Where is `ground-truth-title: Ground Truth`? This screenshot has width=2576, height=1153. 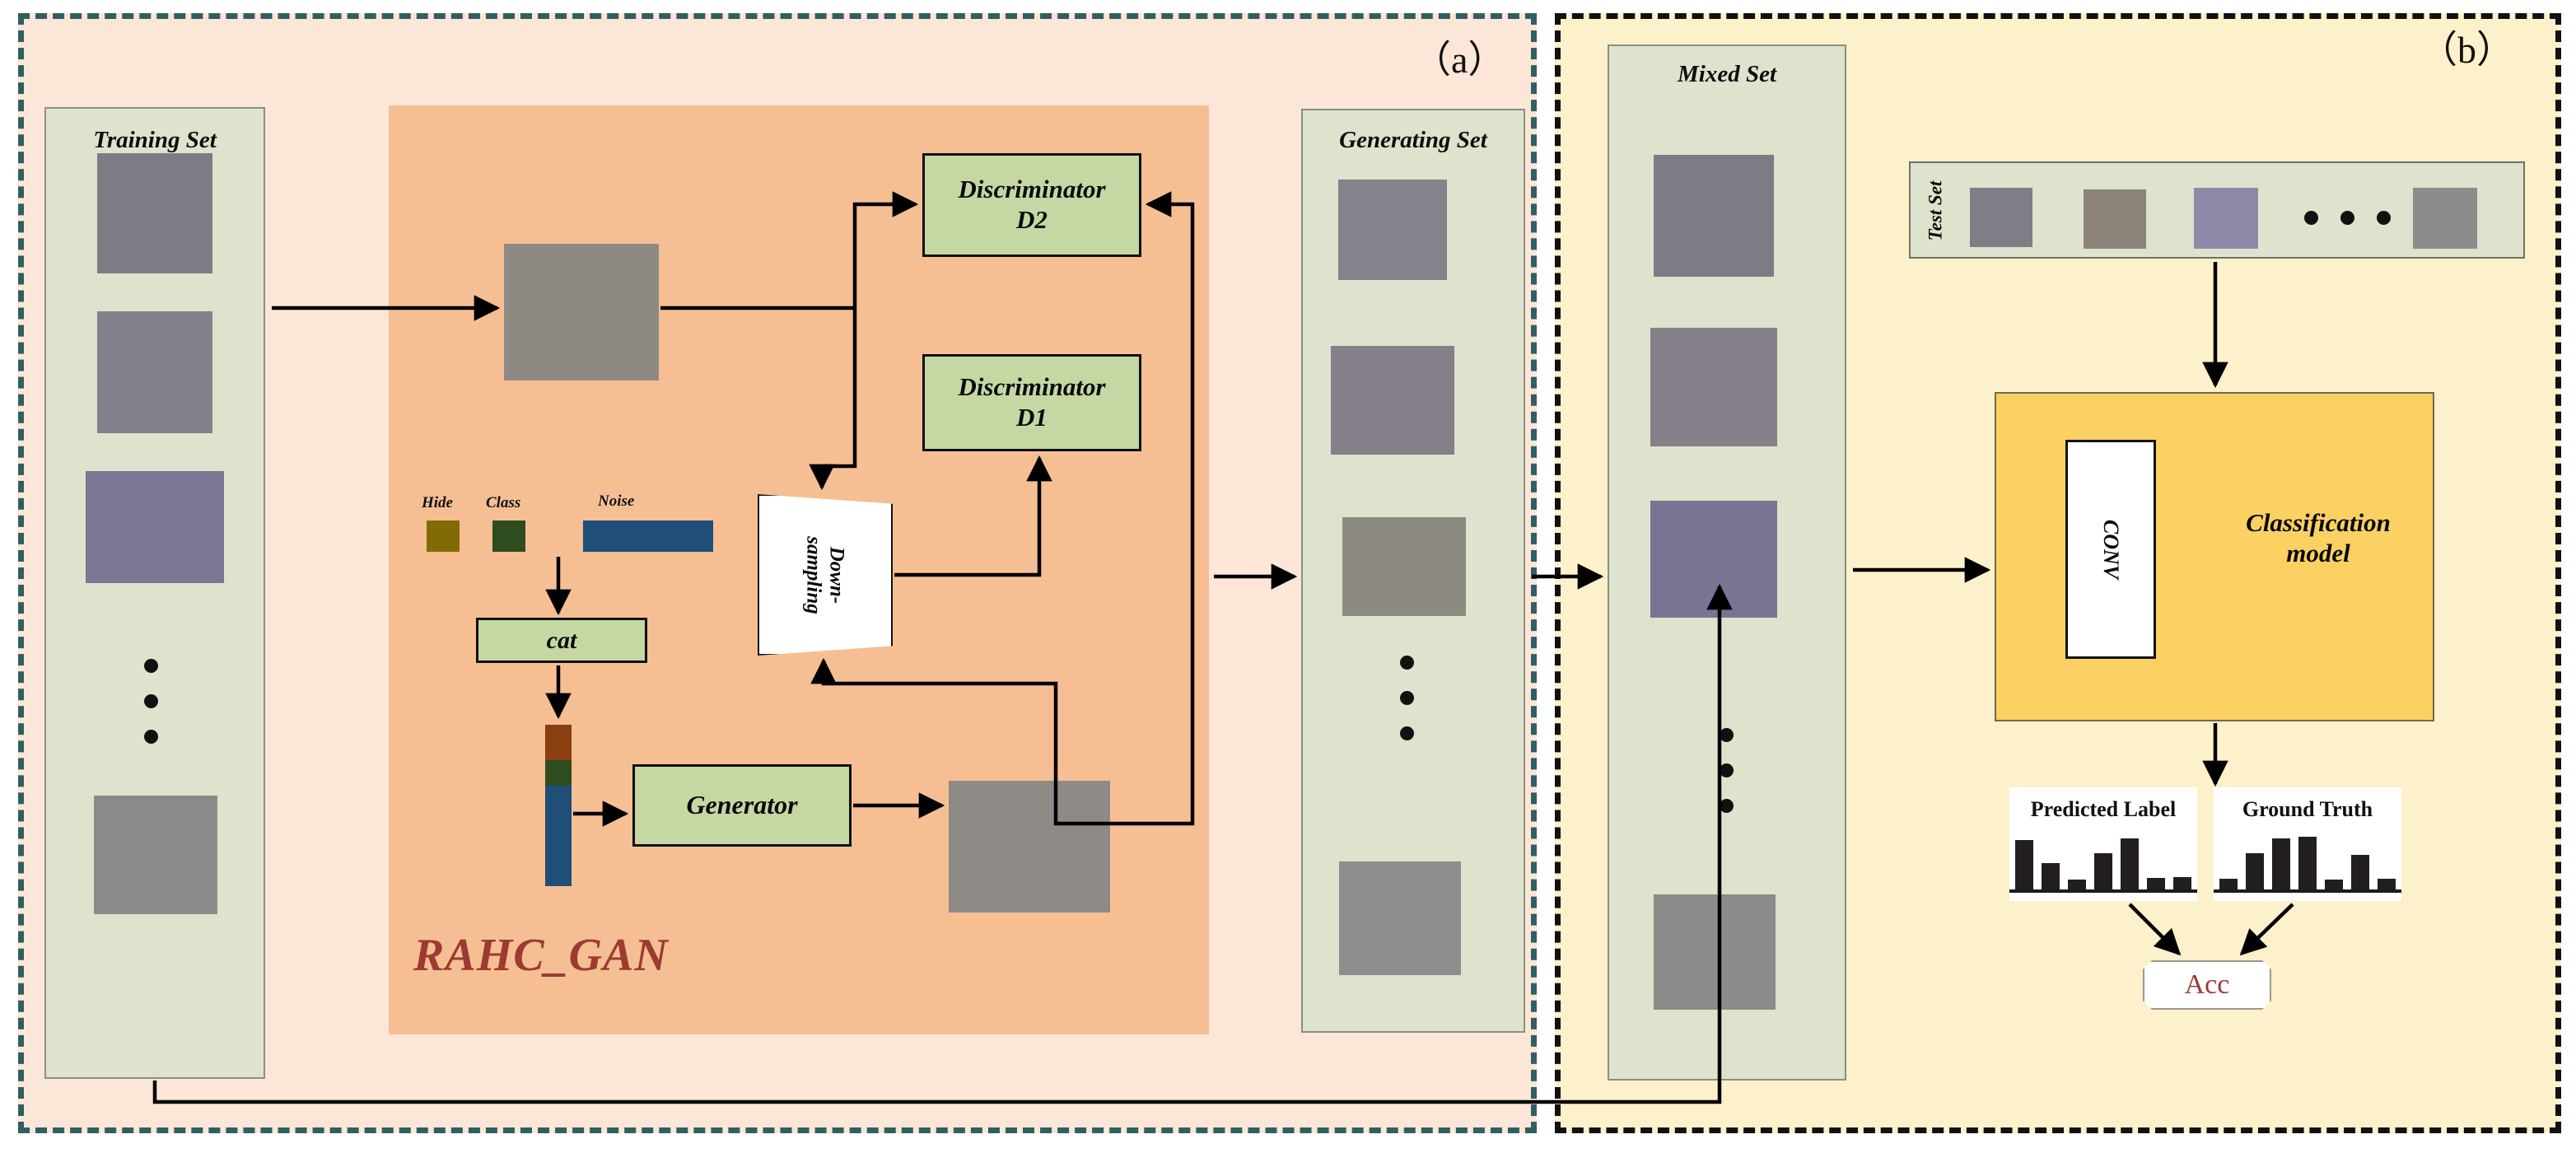 ground-truth-title: Ground Truth is located at coordinates (2307, 809).